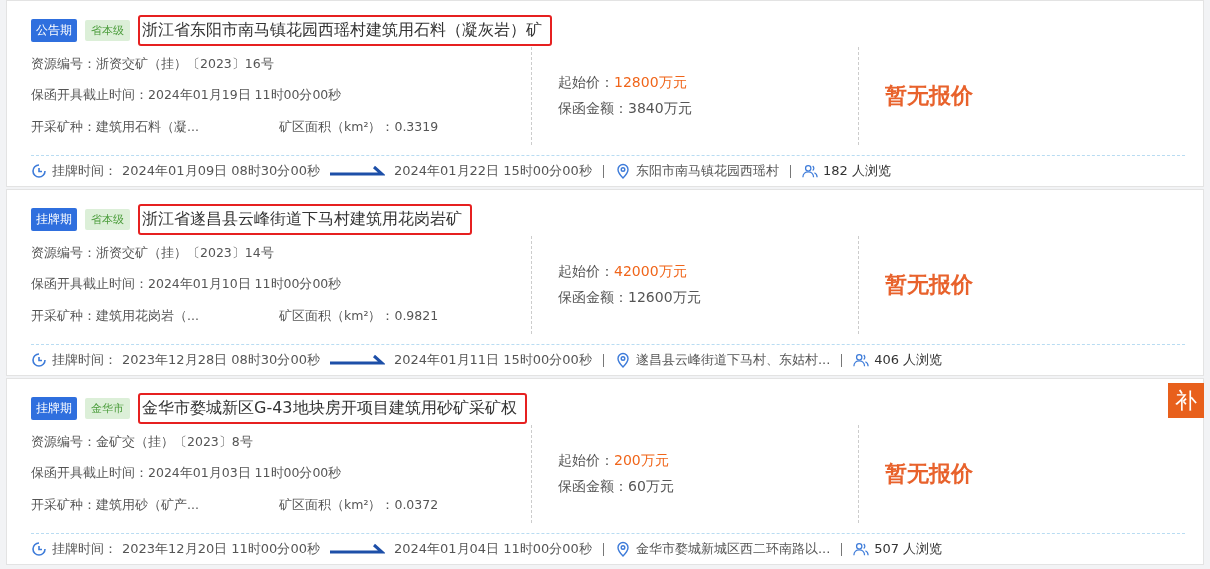  What do you see at coordinates (856, 171) in the screenshot?
I see `view-count: 182 人浏览` at bounding box center [856, 171].